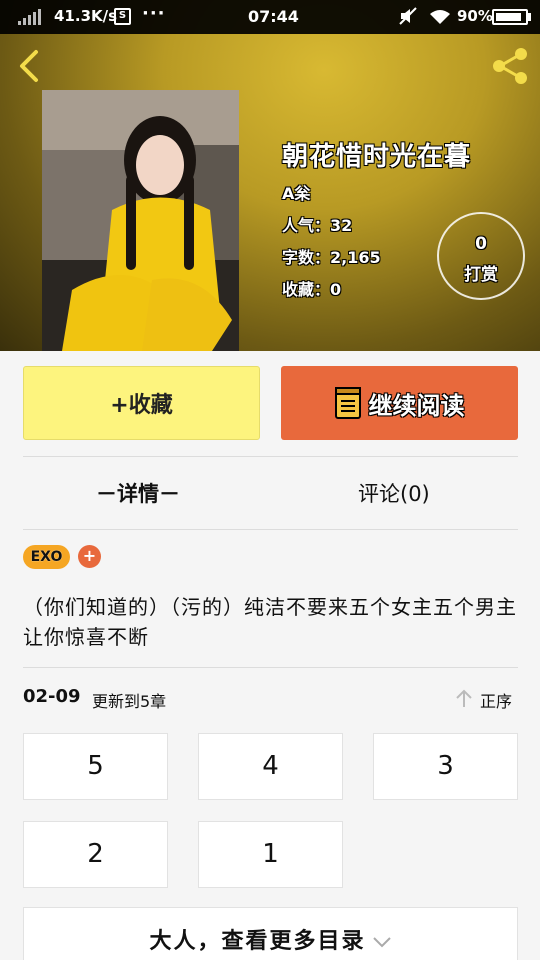 Image resolution: width=540 pixels, height=960 pixels. What do you see at coordinates (52, 696) in the screenshot?
I see `update-date: 02-09` at bounding box center [52, 696].